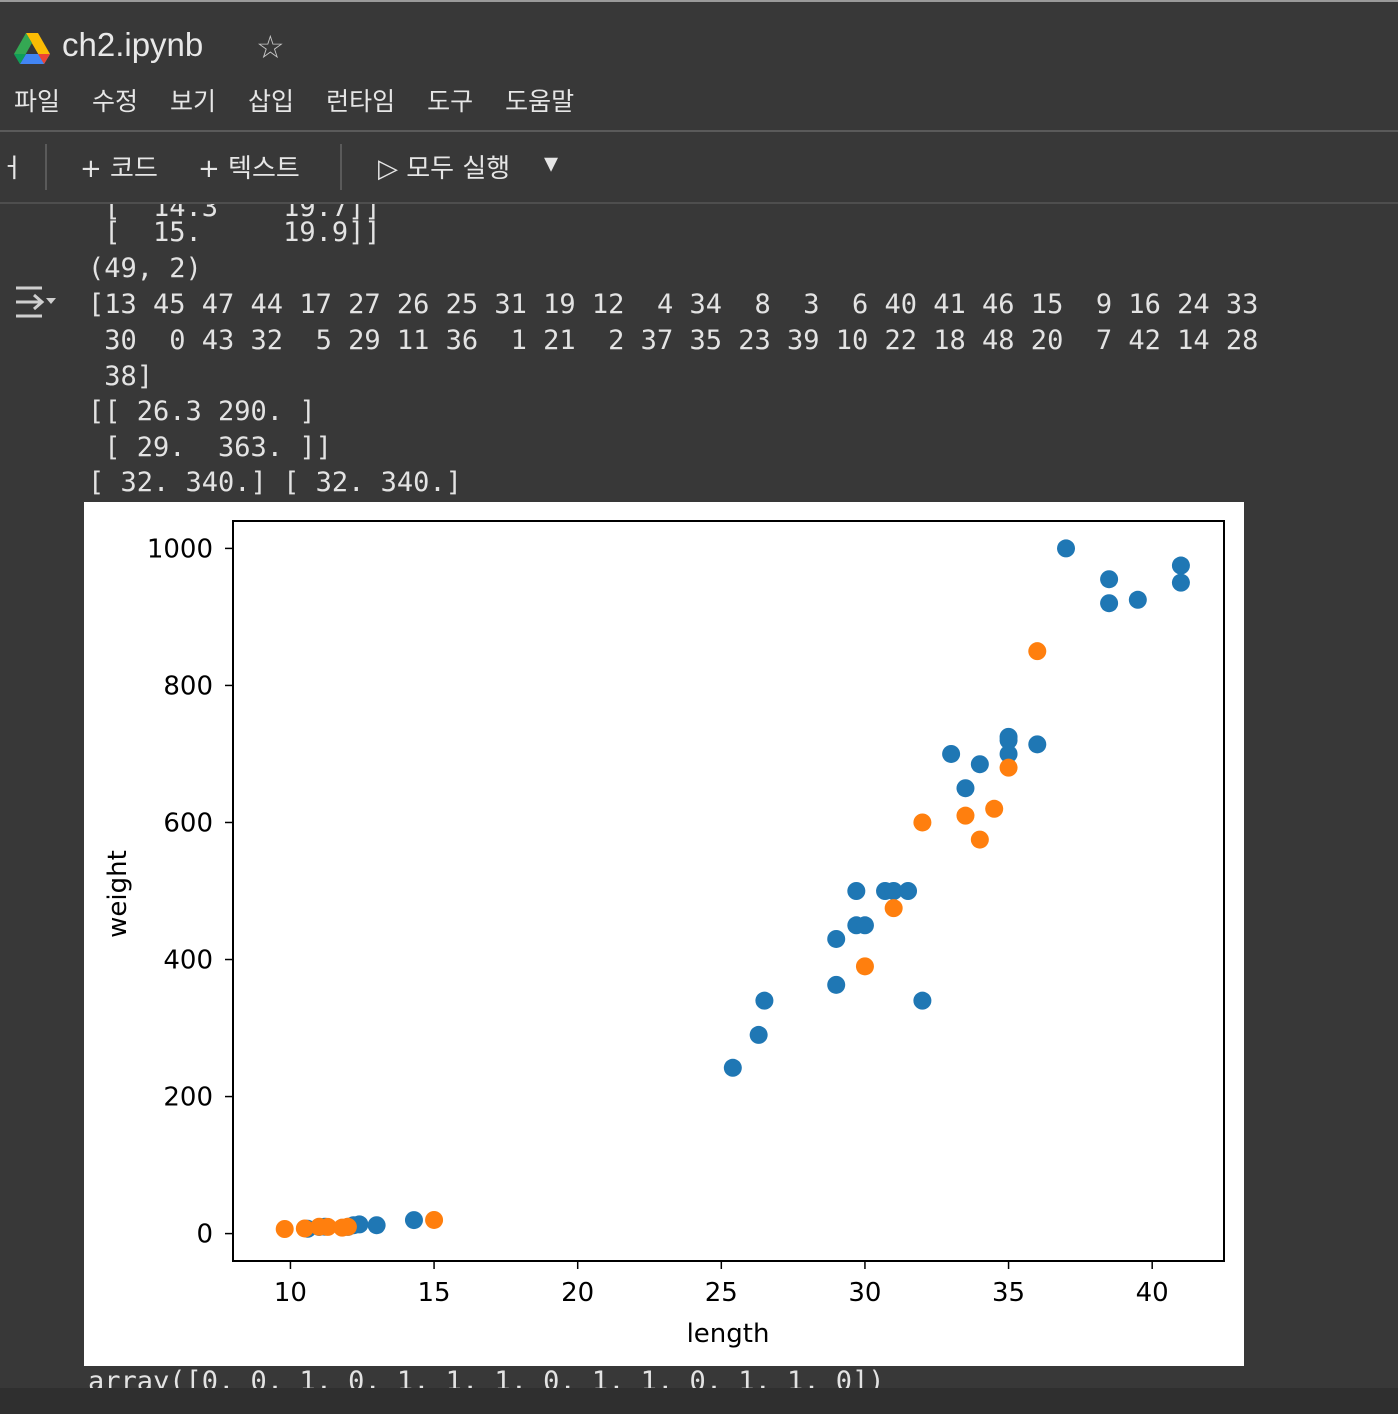 The height and width of the screenshot is (1414, 1398). What do you see at coordinates (450, 102) in the screenshot?
I see `menu-tools: 도구` at bounding box center [450, 102].